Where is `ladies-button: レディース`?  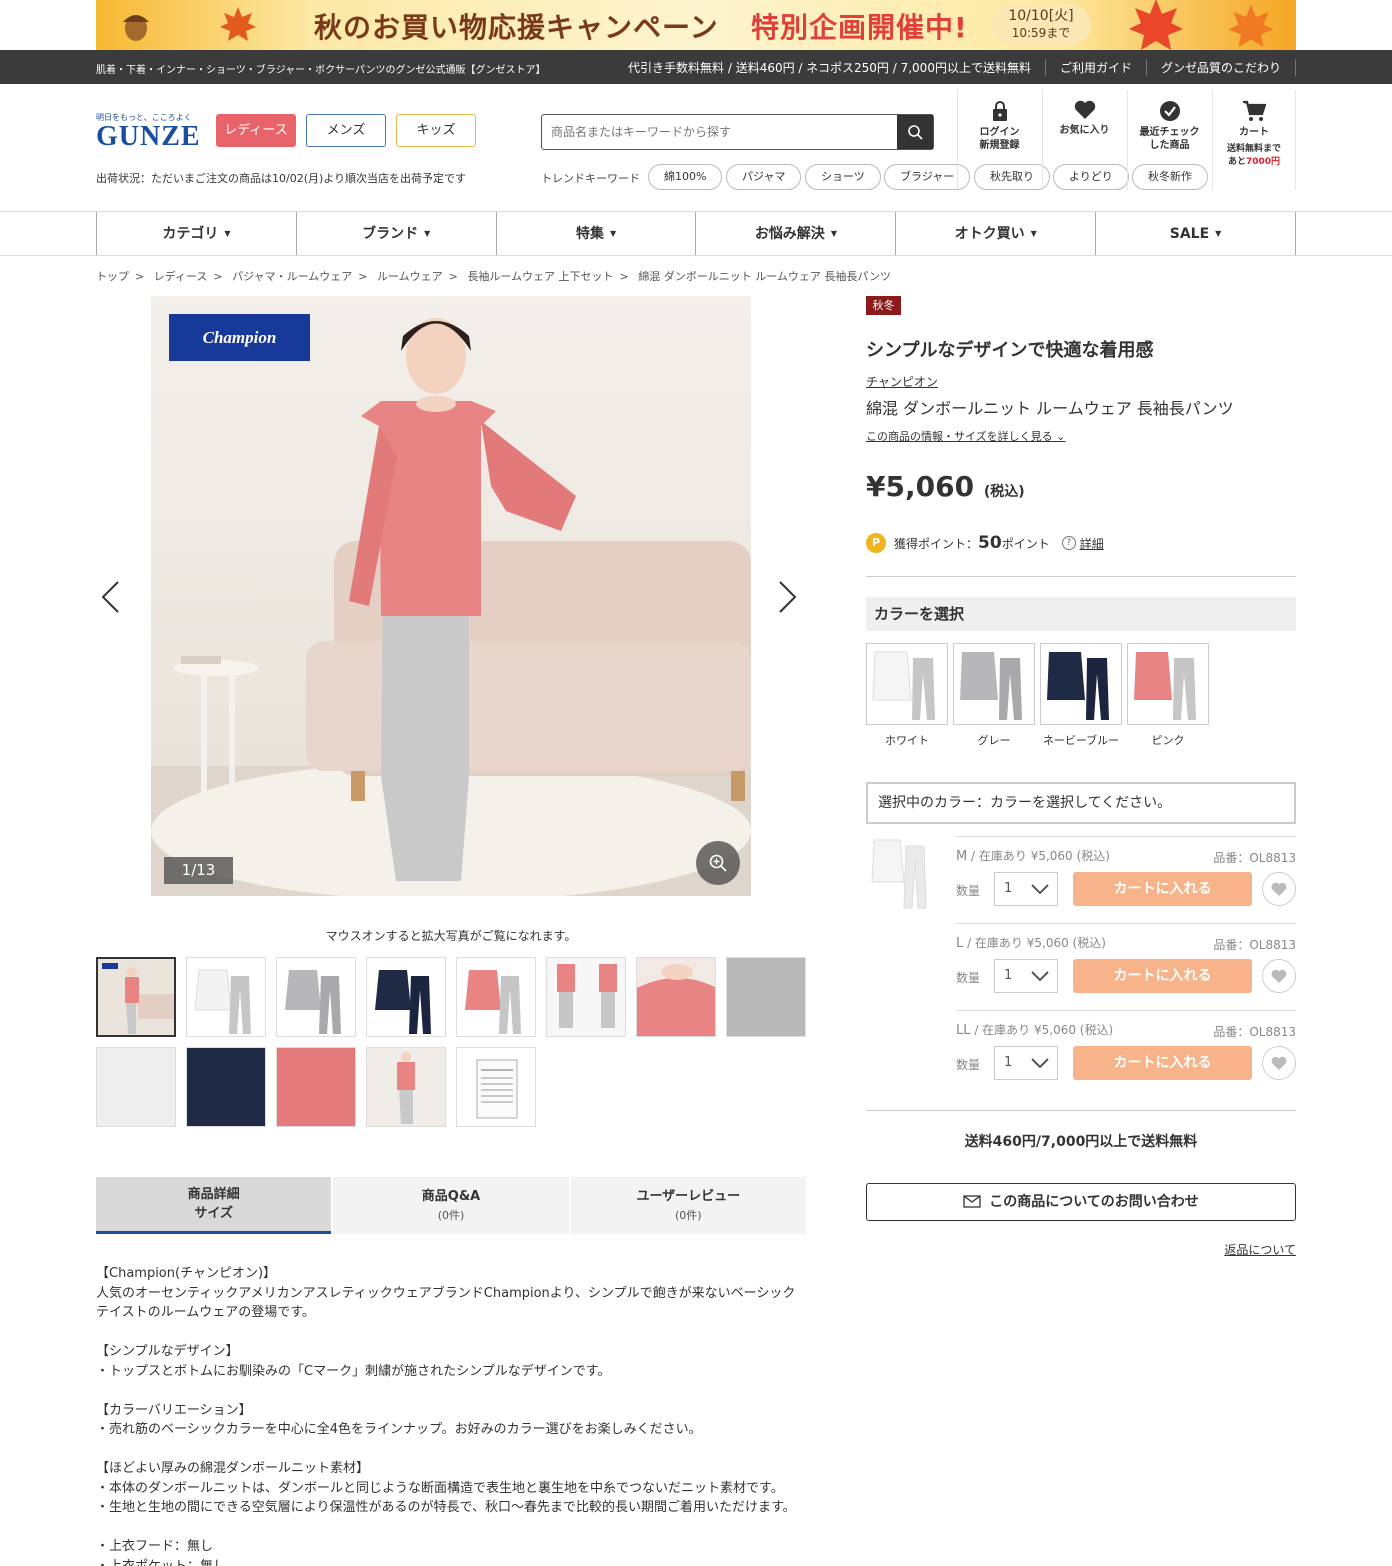 ladies-button: レディース is located at coordinates (256, 130).